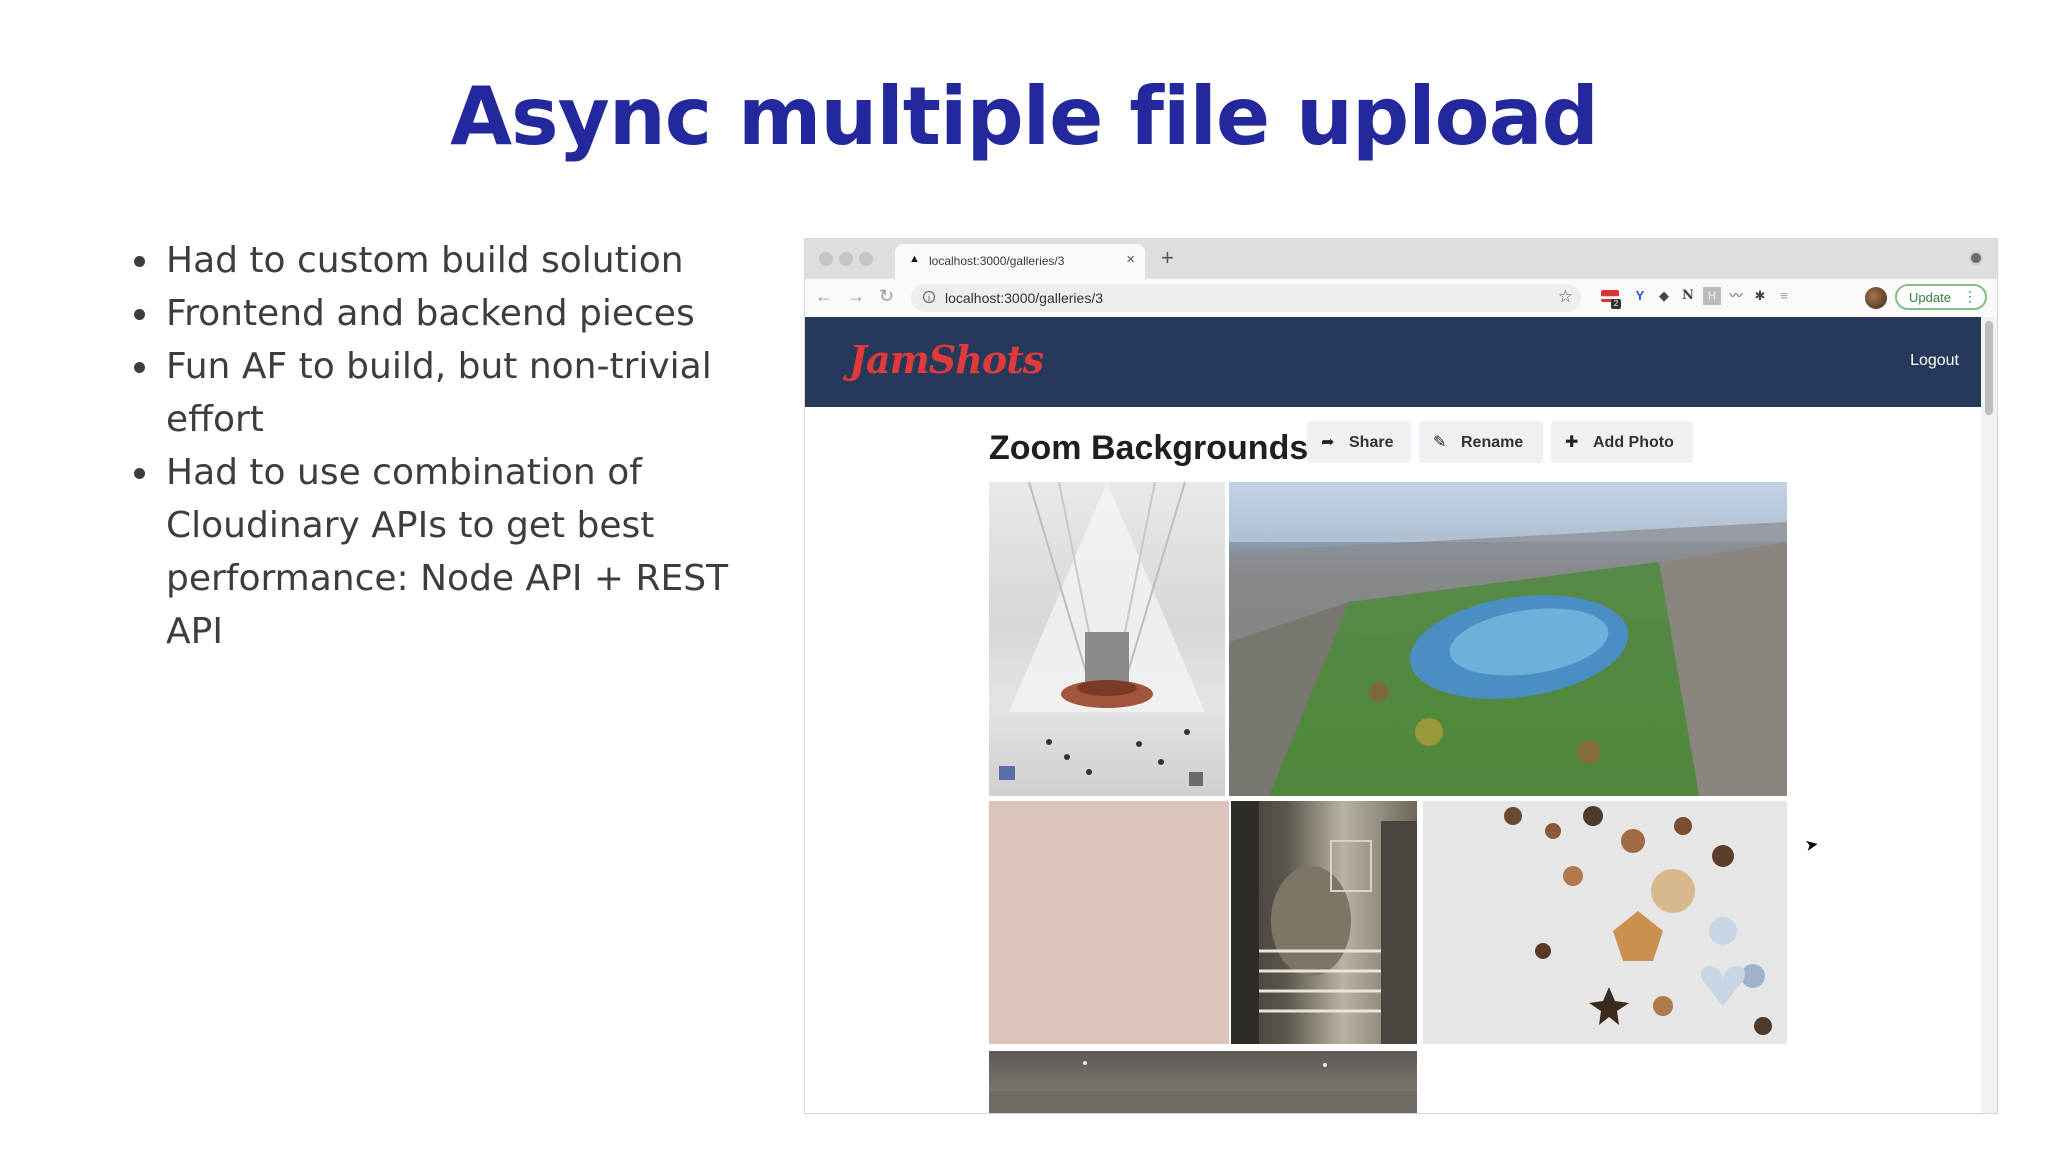 This screenshot has width=2048, height=1152. Describe the element at coordinates (1371, 442) in the screenshot. I see `share-label: Share` at that location.